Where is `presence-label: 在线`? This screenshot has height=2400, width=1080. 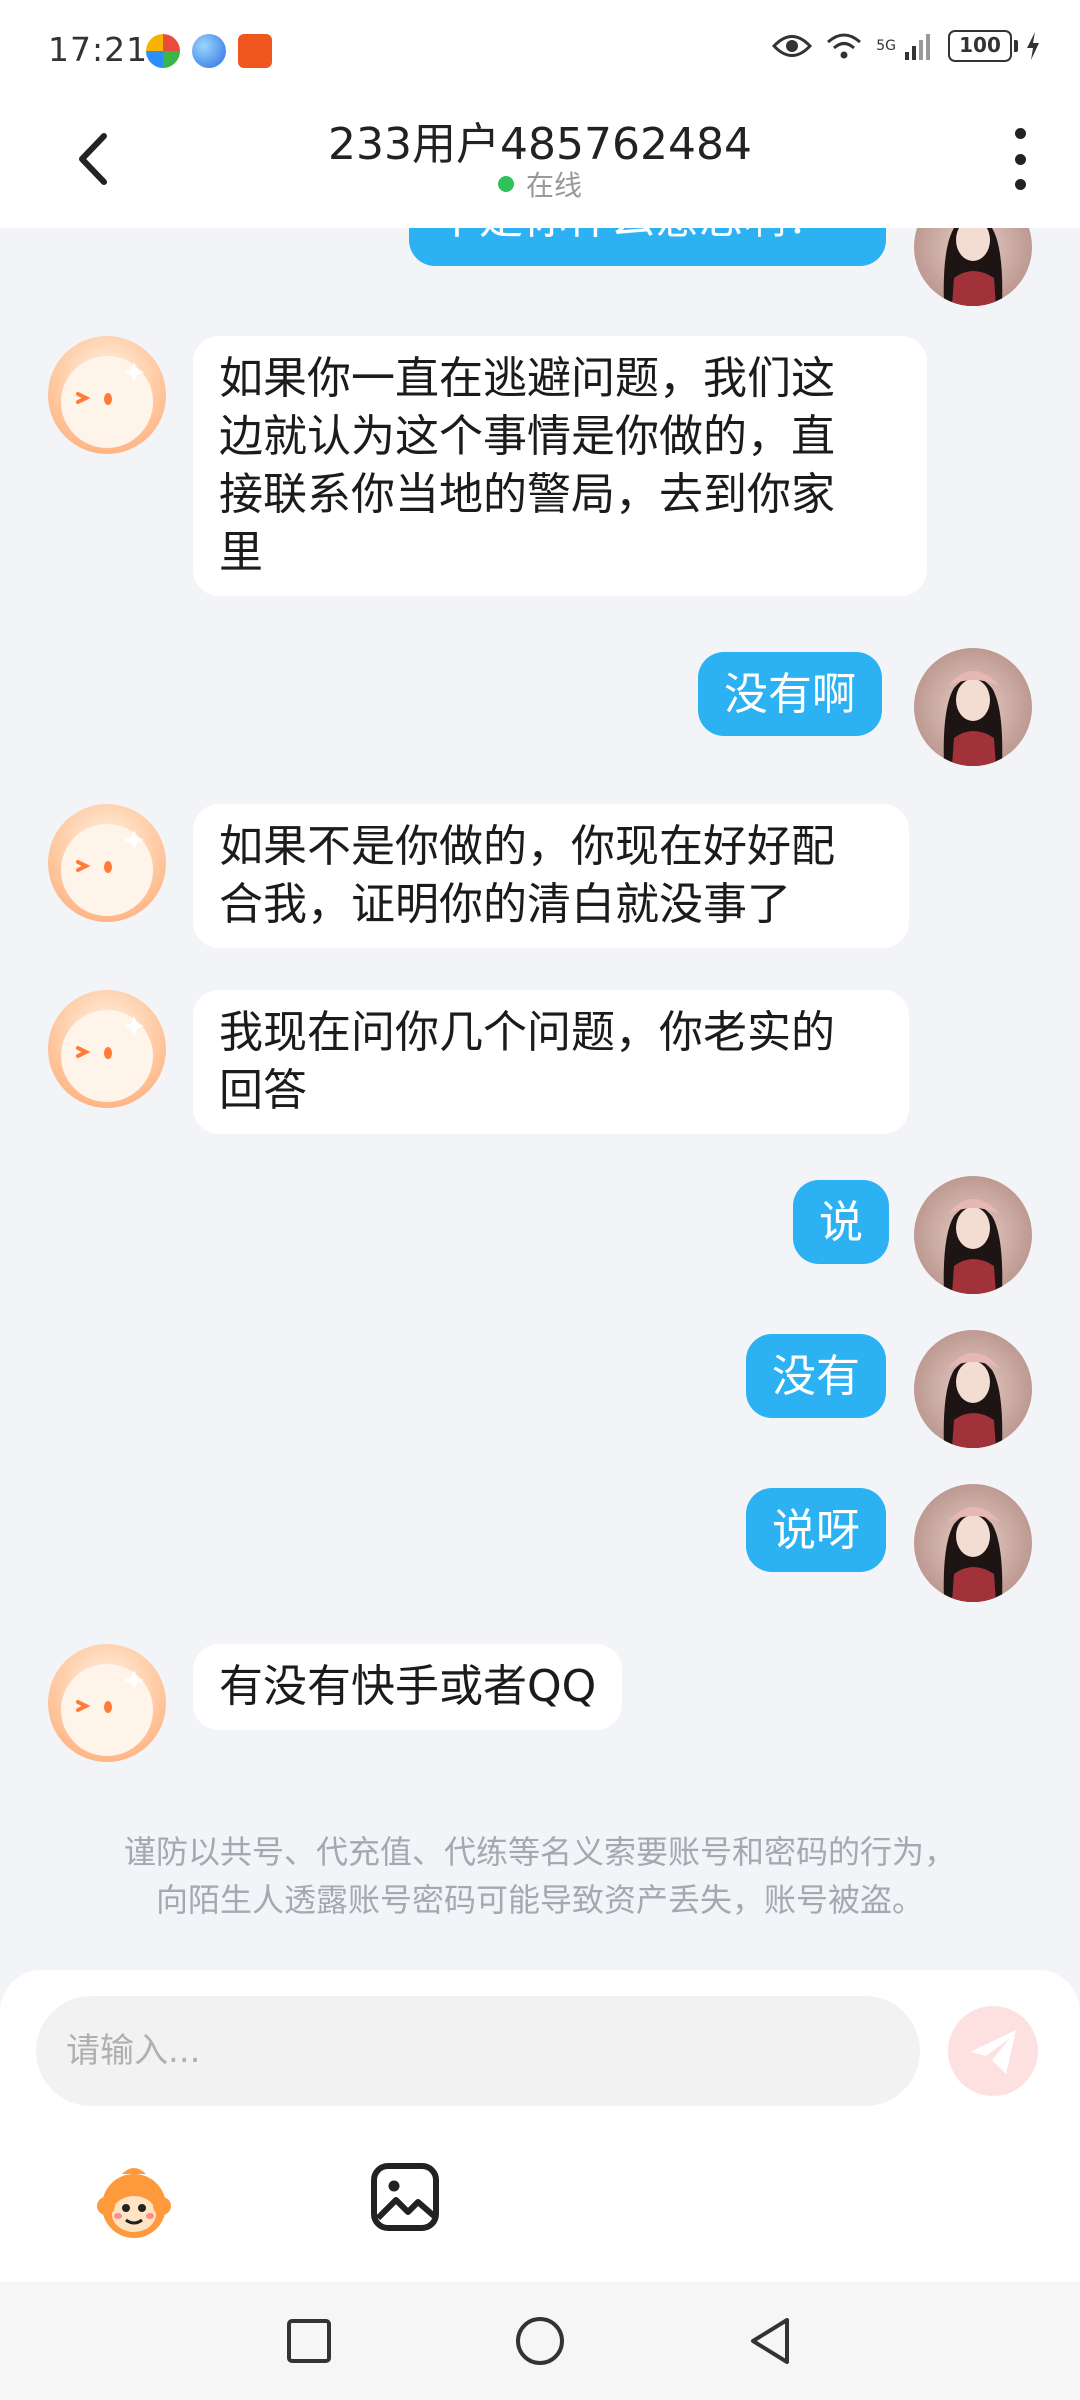 presence-label: 在线 is located at coordinates (553, 185).